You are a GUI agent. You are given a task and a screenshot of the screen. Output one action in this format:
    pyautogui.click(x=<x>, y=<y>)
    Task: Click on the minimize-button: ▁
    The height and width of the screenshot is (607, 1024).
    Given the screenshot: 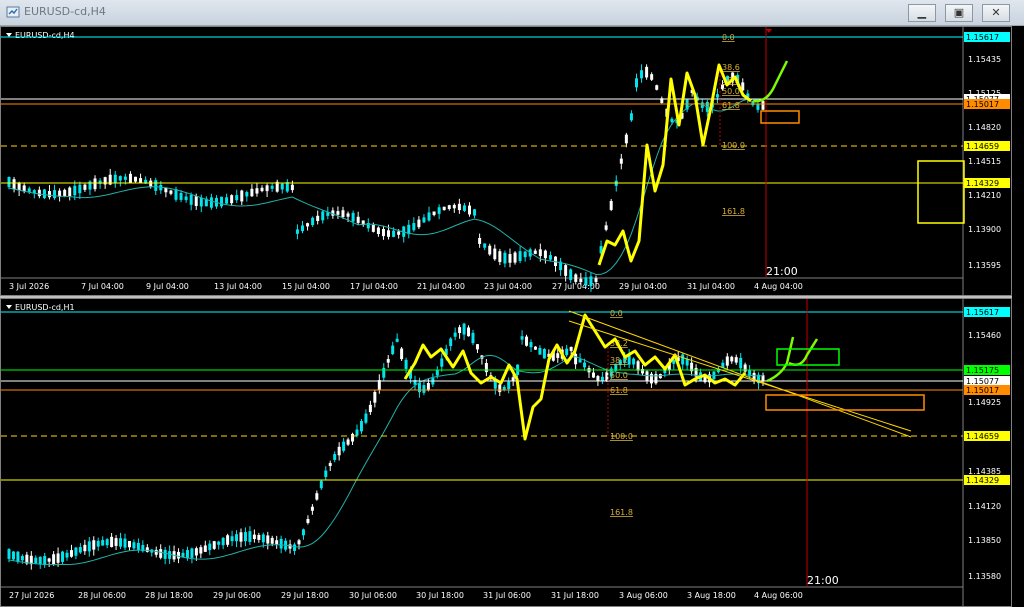 What is the action you would take?
    pyautogui.click(x=921, y=13)
    